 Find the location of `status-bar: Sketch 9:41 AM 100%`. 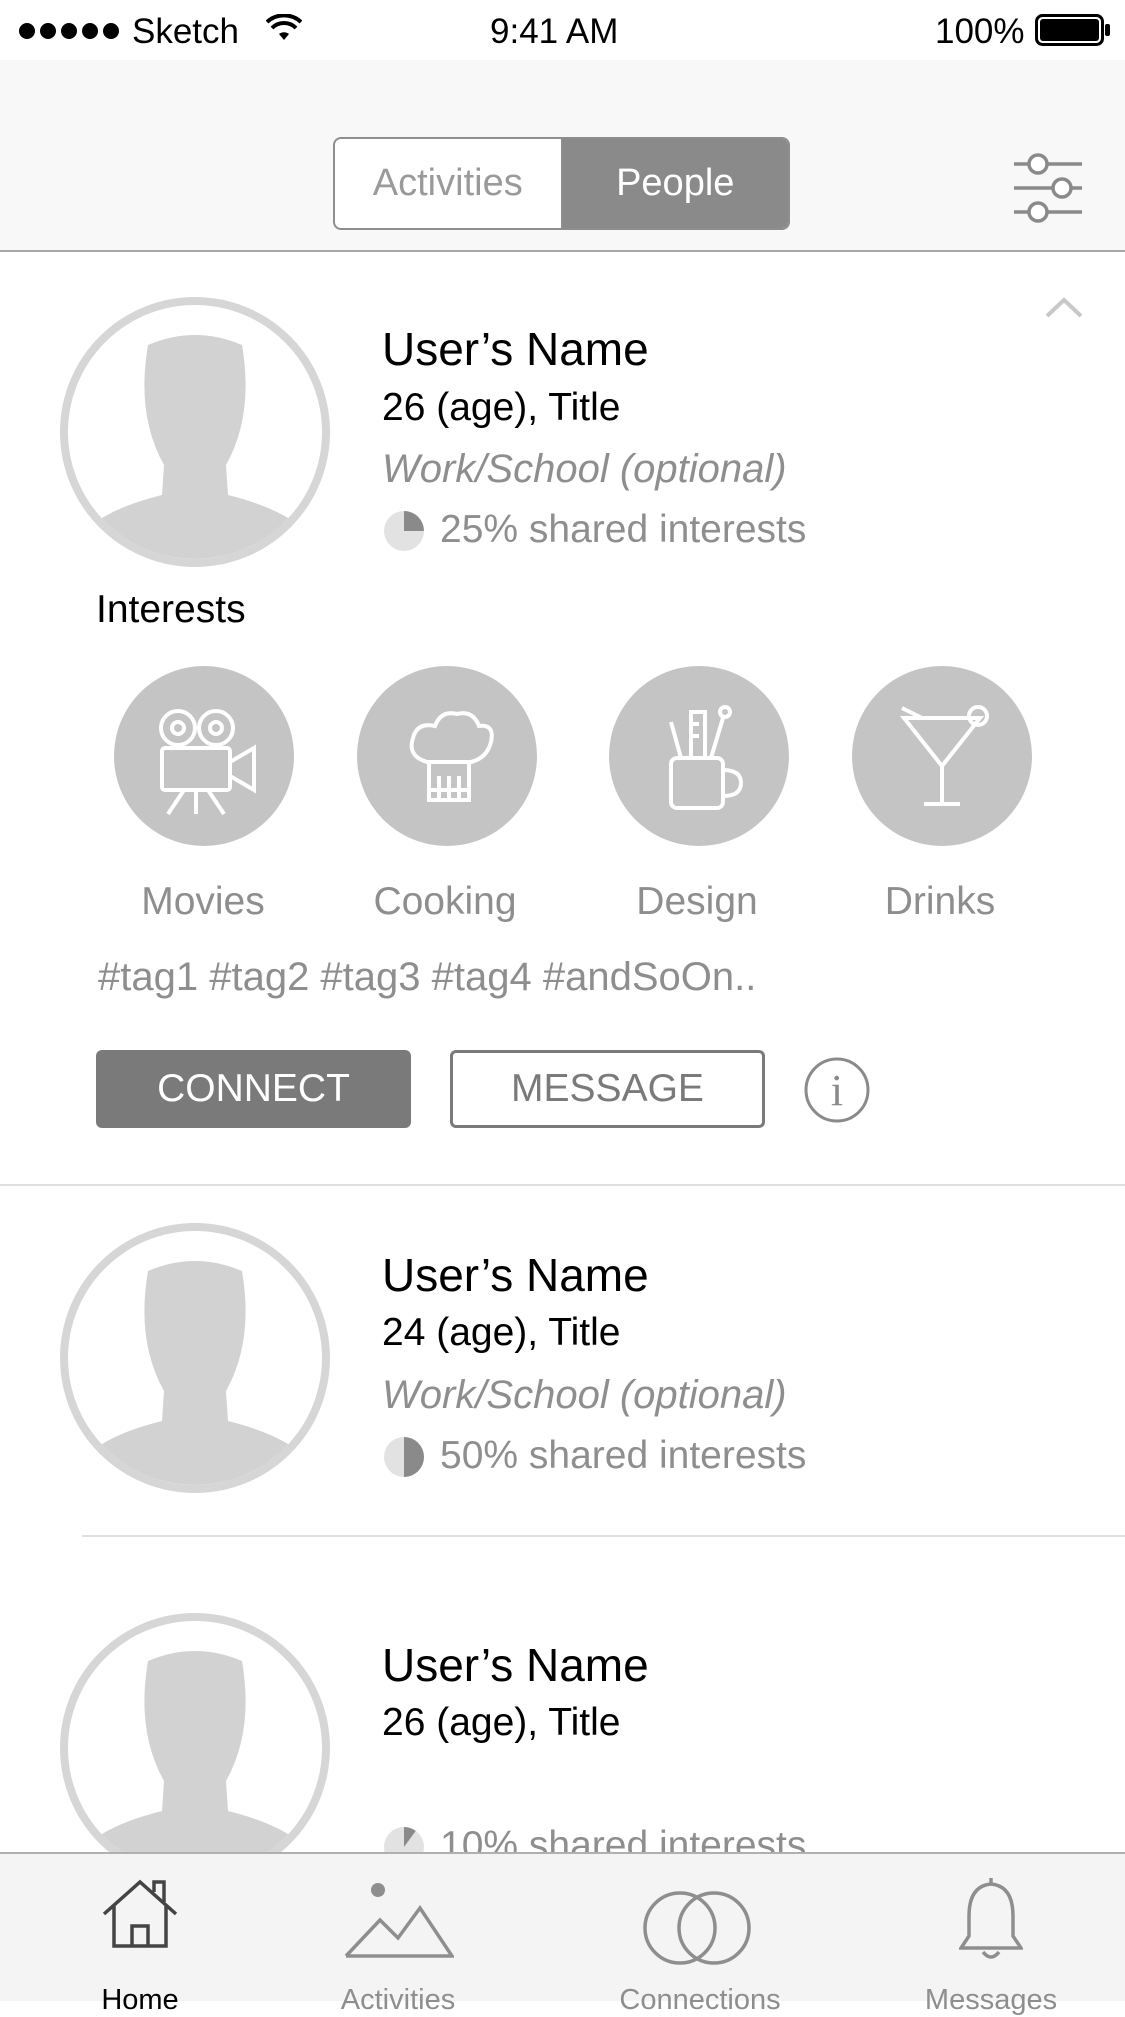

status-bar: Sketch 9:41 AM 100% is located at coordinates (562, 30).